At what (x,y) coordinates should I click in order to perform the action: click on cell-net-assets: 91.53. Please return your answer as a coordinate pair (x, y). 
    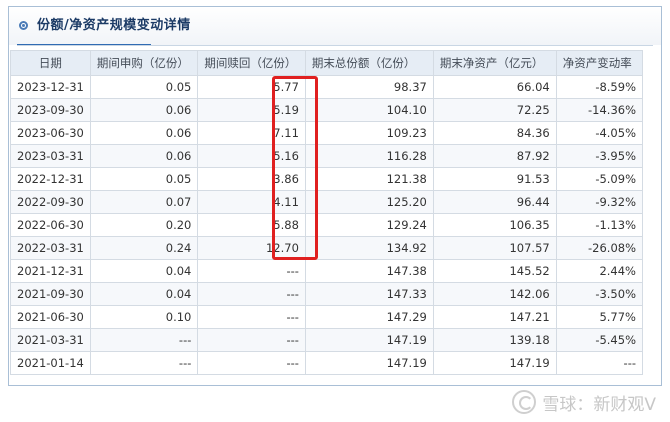
    Looking at the image, I should click on (494, 179).